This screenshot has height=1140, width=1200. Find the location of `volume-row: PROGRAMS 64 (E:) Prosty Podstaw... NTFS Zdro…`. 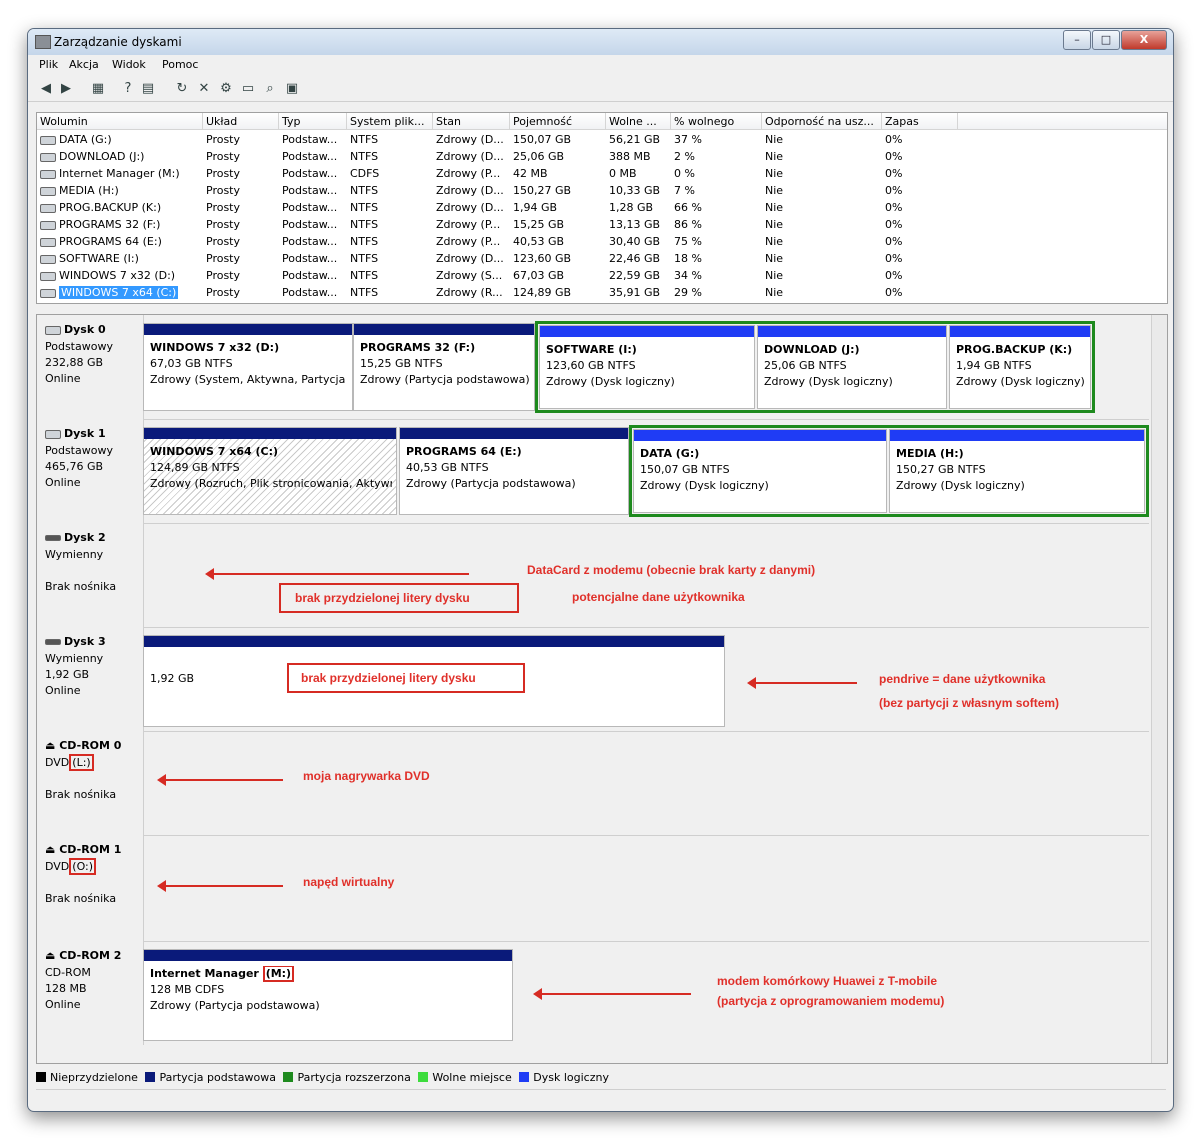

volume-row: PROGRAMS 64 (E:) Prosty Podstaw... NTFS Zdro… is located at coordinates (602, 241).